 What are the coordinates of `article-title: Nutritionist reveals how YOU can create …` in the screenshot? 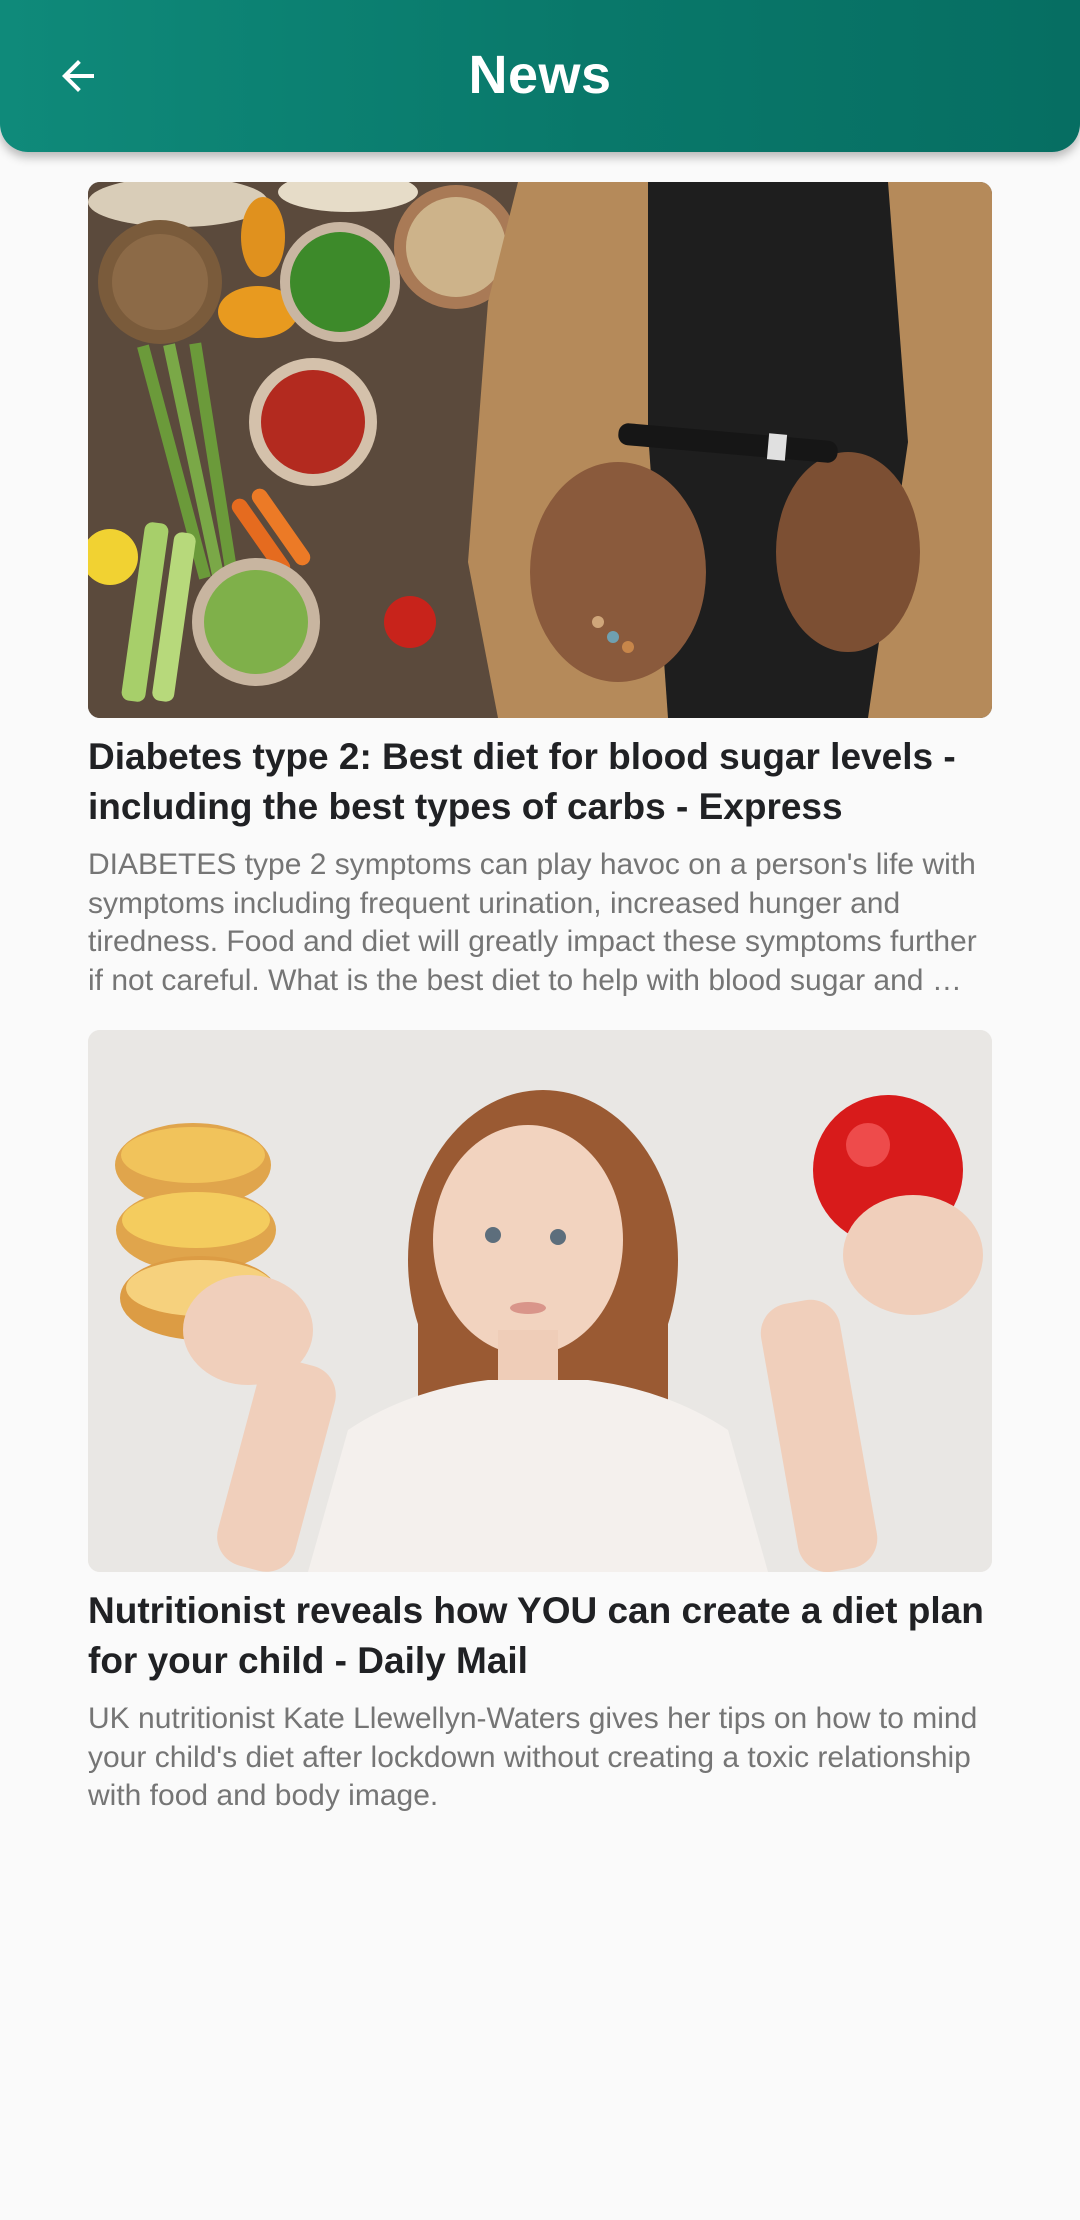 It's located at (536, 1635).